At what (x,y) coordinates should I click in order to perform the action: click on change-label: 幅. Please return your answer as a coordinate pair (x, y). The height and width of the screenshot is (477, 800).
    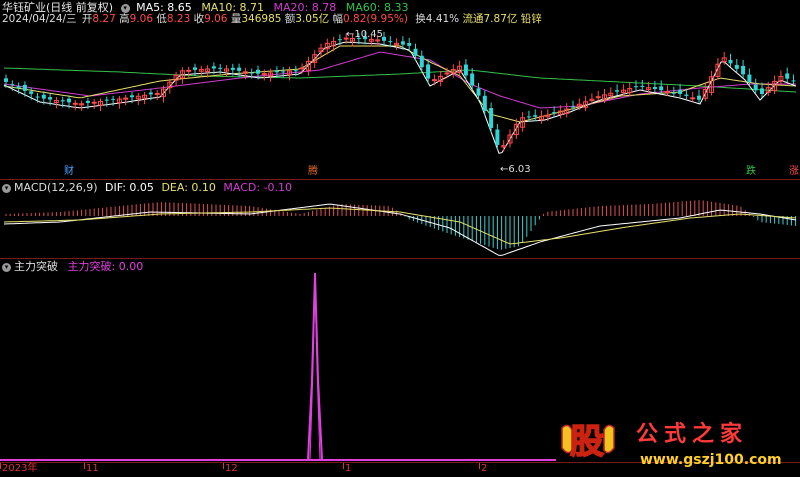
    Looking at the image, I should click on (338, 19).